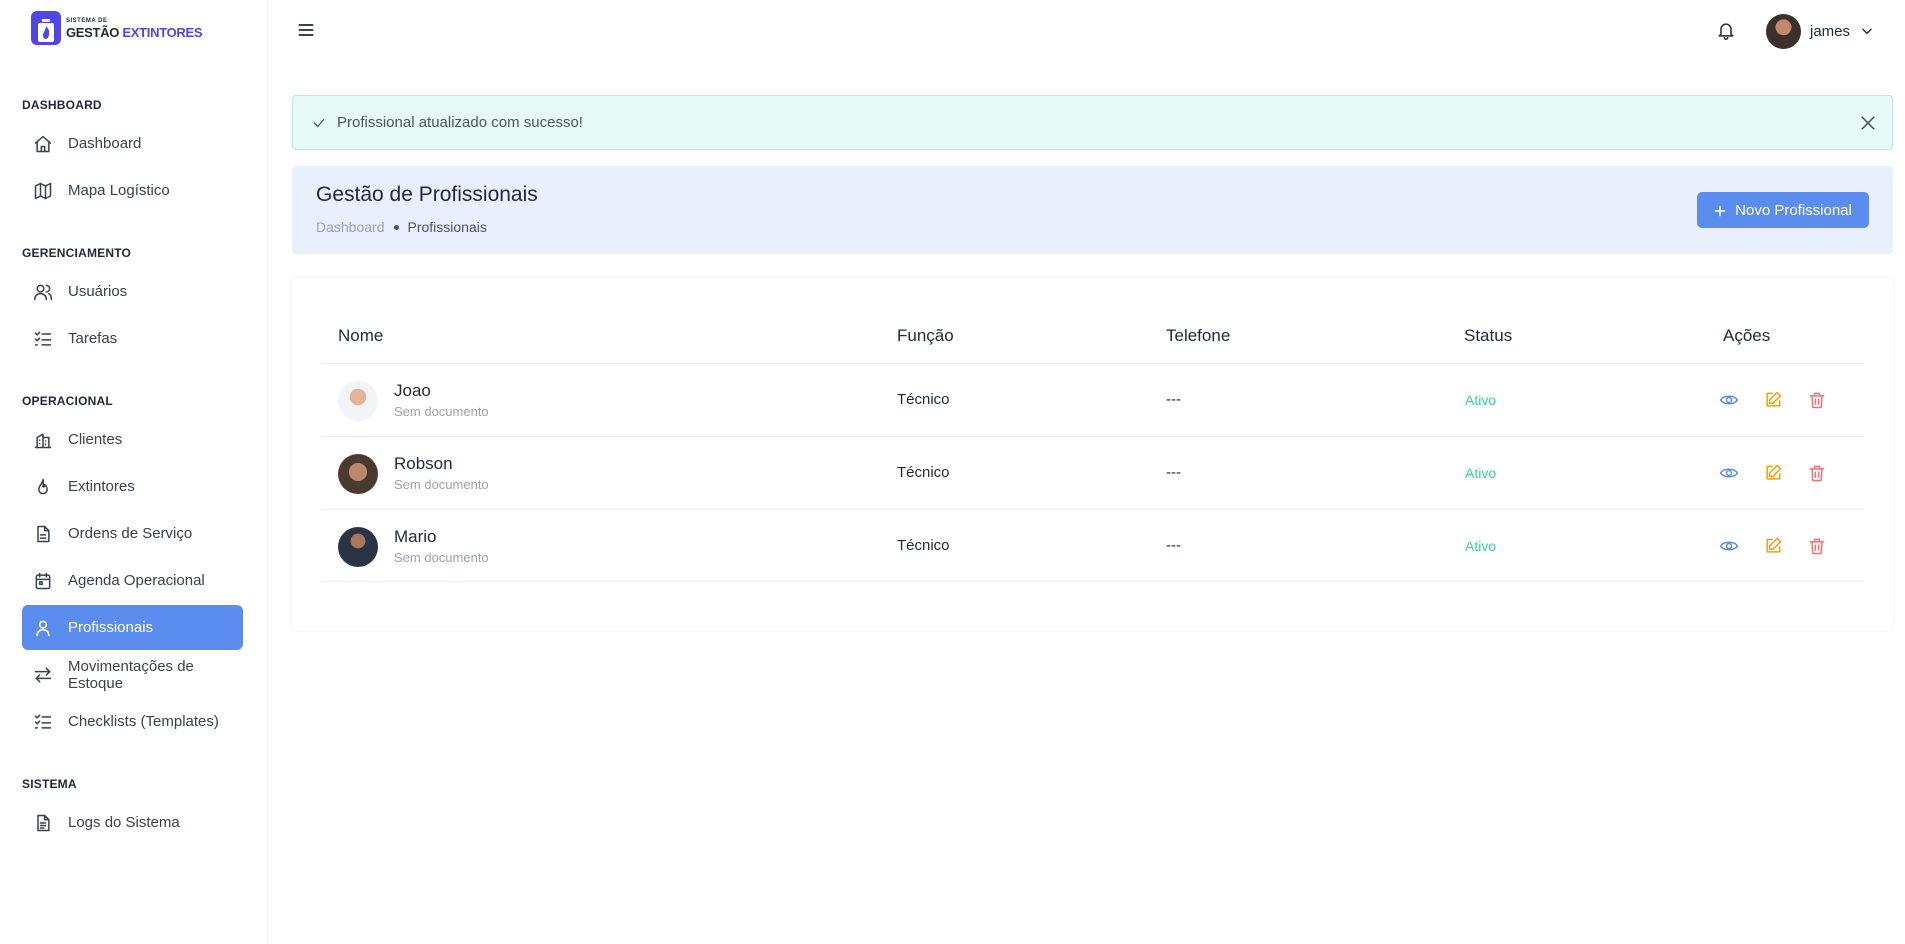 The height and width of the screenshot is (944, 1905). Describe the element at coordinates (401, 227) in the screenshot. I see `breadcrumb: Dashboard Profissionais` at that location.